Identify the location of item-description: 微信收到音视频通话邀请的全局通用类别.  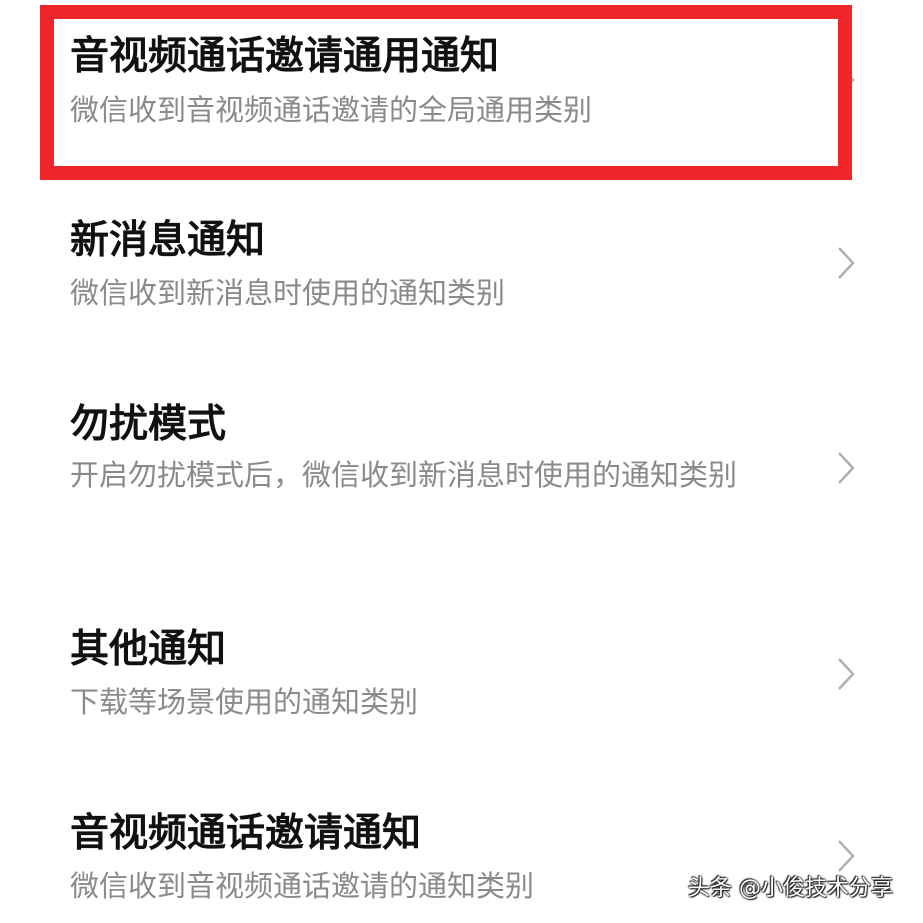
(331, 110).